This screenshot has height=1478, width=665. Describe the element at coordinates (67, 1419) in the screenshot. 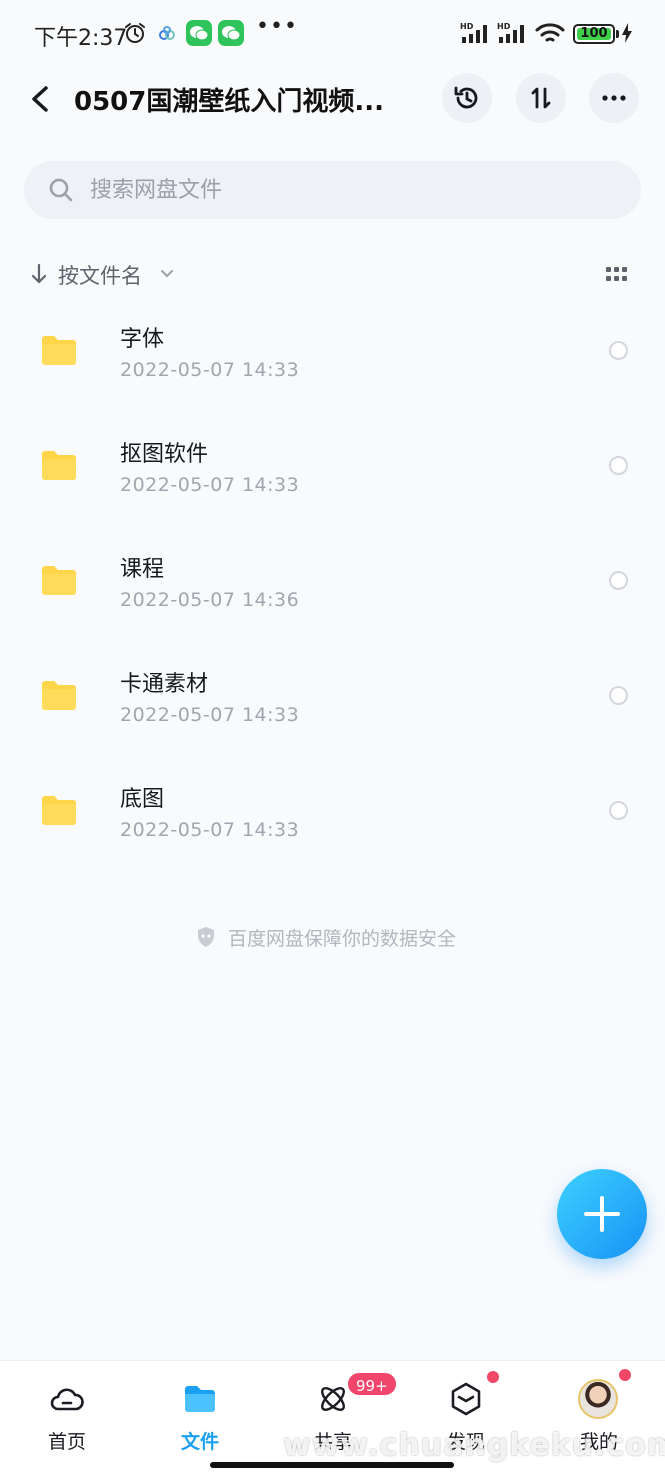

I see `tab-home: 首页` at that location.